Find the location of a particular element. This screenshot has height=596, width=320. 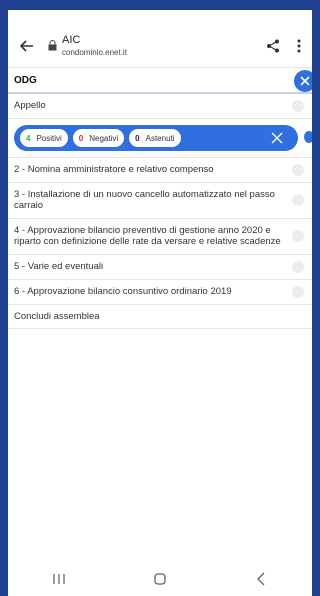

back-arrow-icon is located at coordinates (27, 46).